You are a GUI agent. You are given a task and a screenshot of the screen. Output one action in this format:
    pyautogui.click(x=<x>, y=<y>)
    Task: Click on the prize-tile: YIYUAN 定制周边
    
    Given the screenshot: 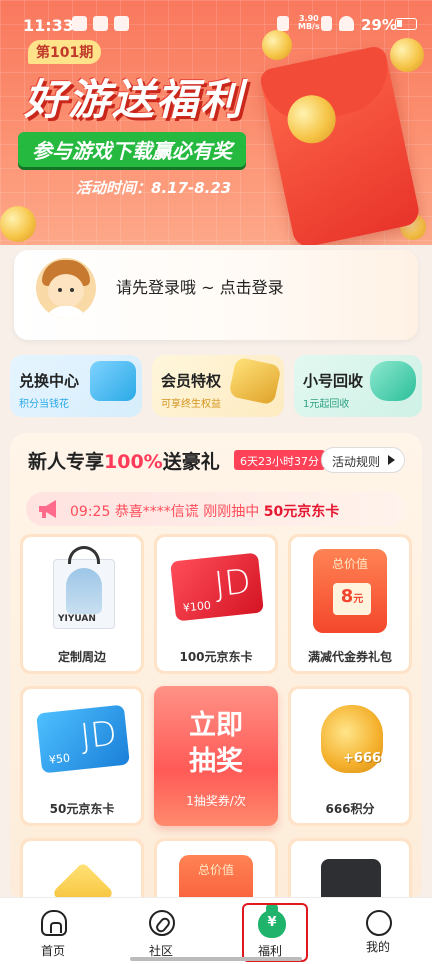 What is the action you would take?
    pyautogui.click(x=82, y=604)
    